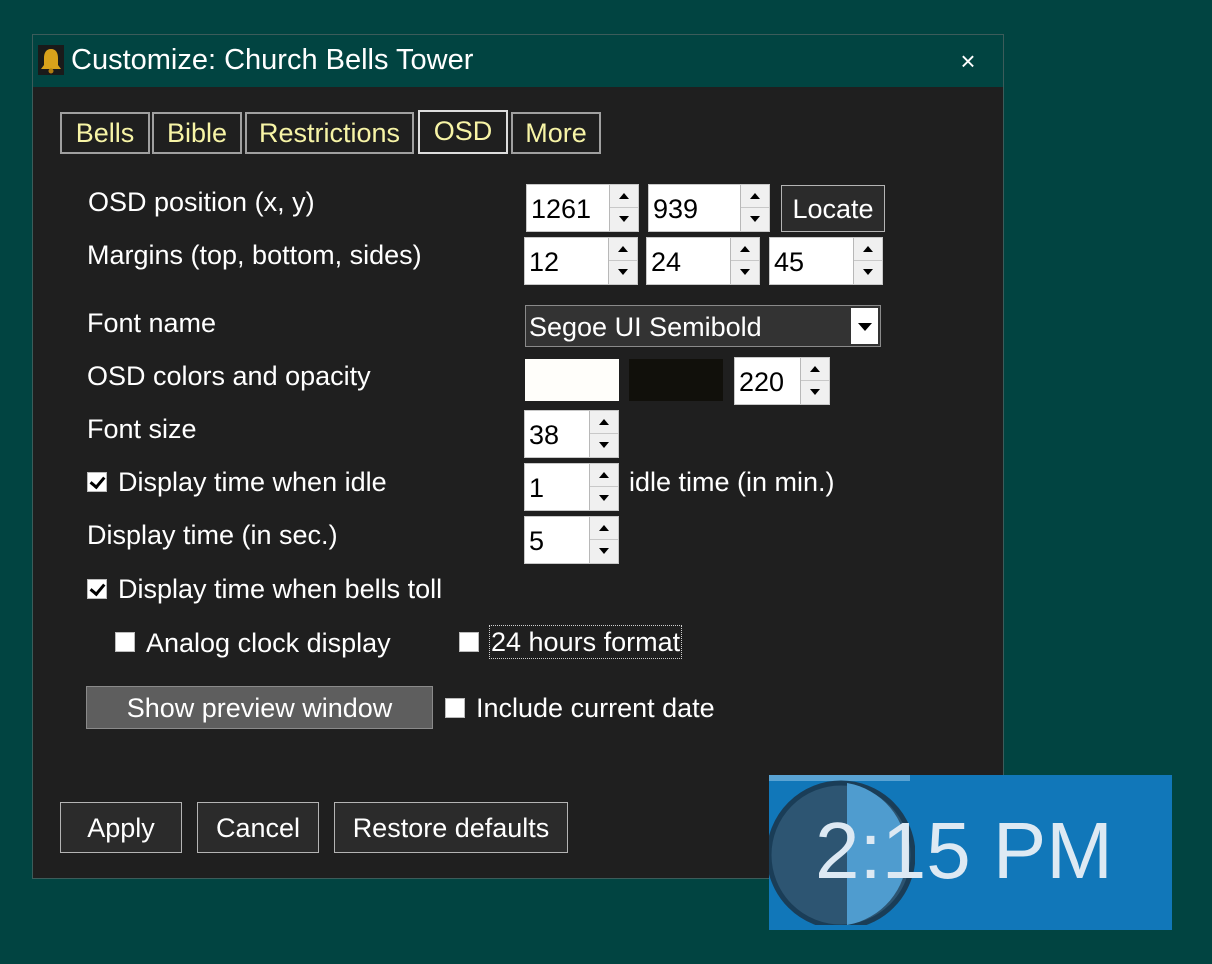  Describe the element at coordinates (125, 642) in the screenshot. I see `analog-clock-checkbox` at that location.